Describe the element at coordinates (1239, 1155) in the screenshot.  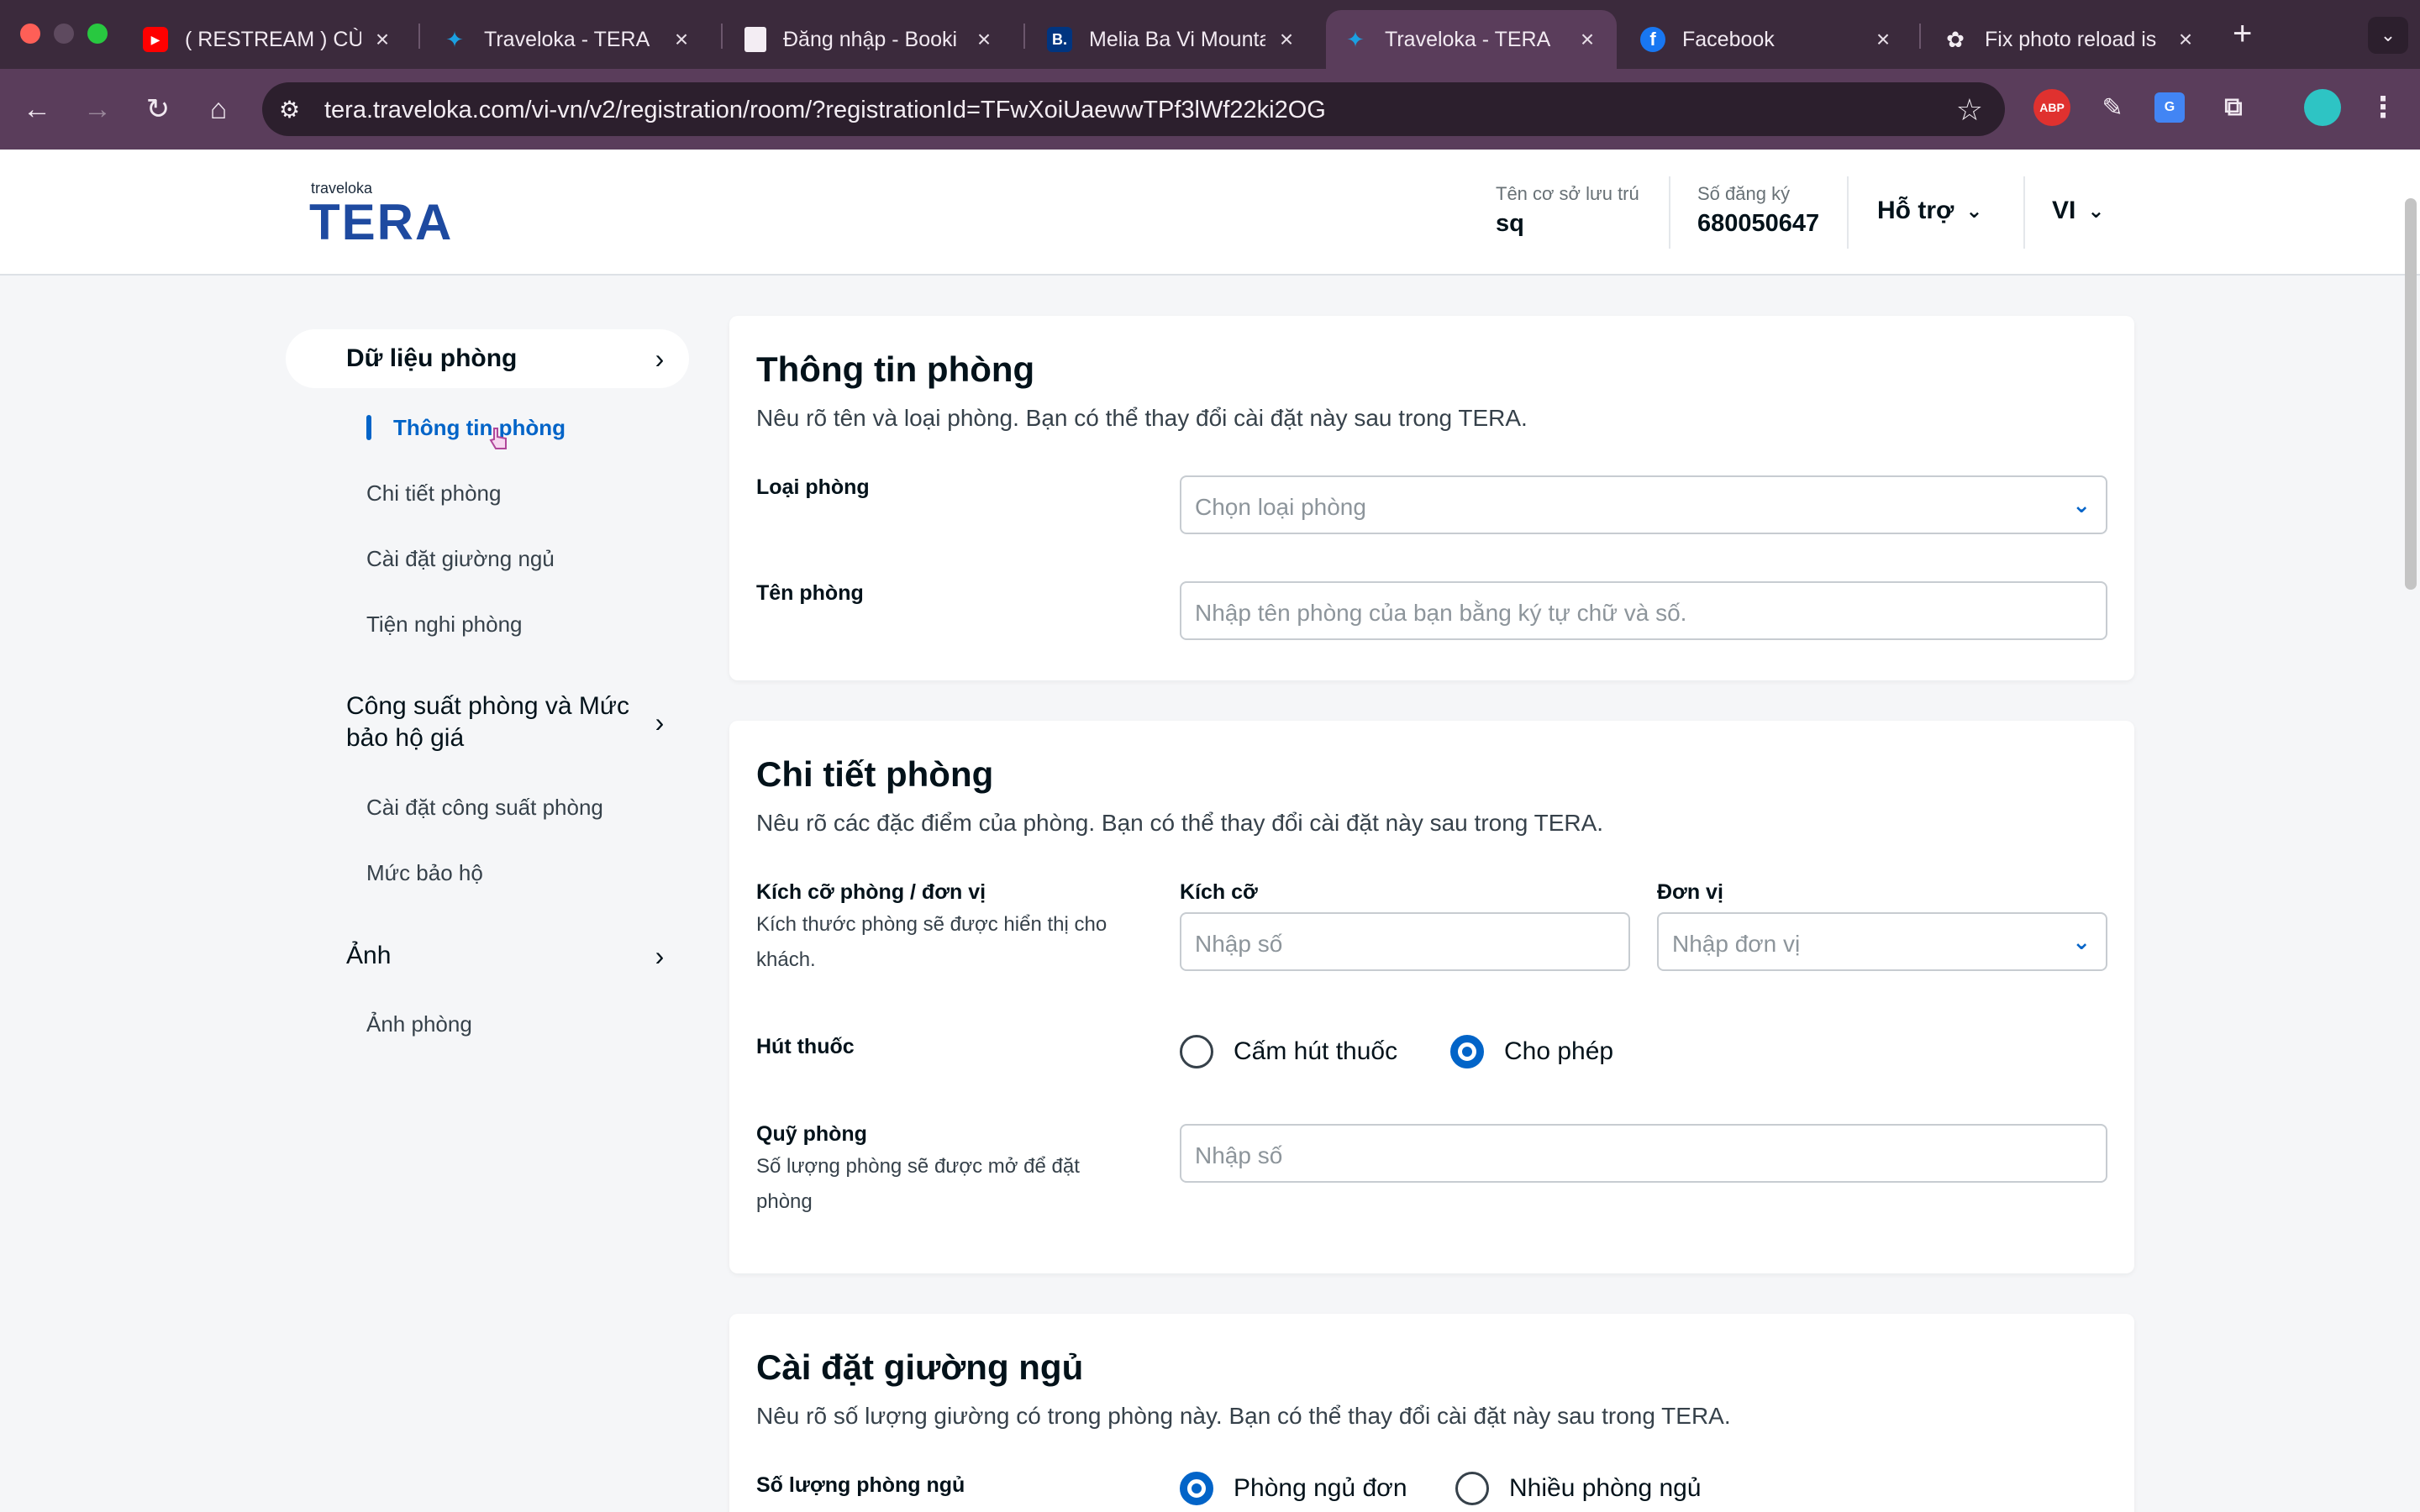
I see `room-quota-placeholder: Nhập số` at that location.